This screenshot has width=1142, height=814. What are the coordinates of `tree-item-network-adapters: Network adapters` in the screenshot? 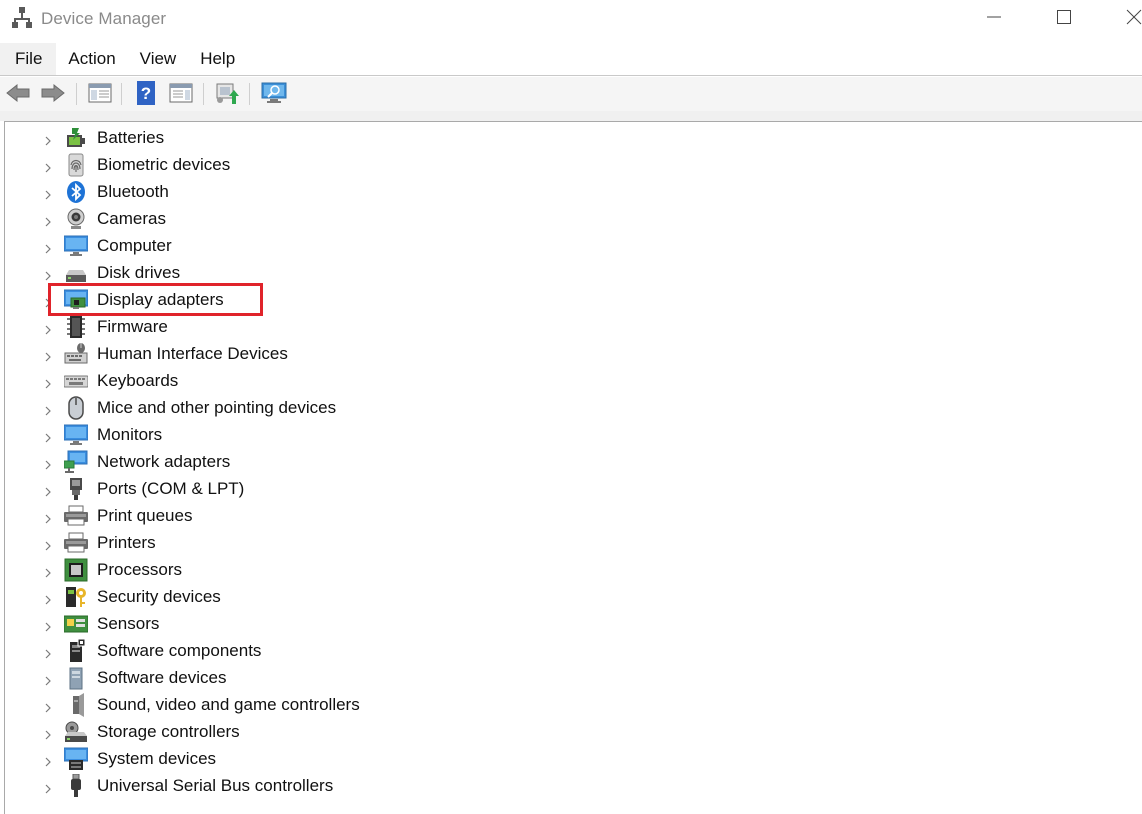 It's located at (355, 461).